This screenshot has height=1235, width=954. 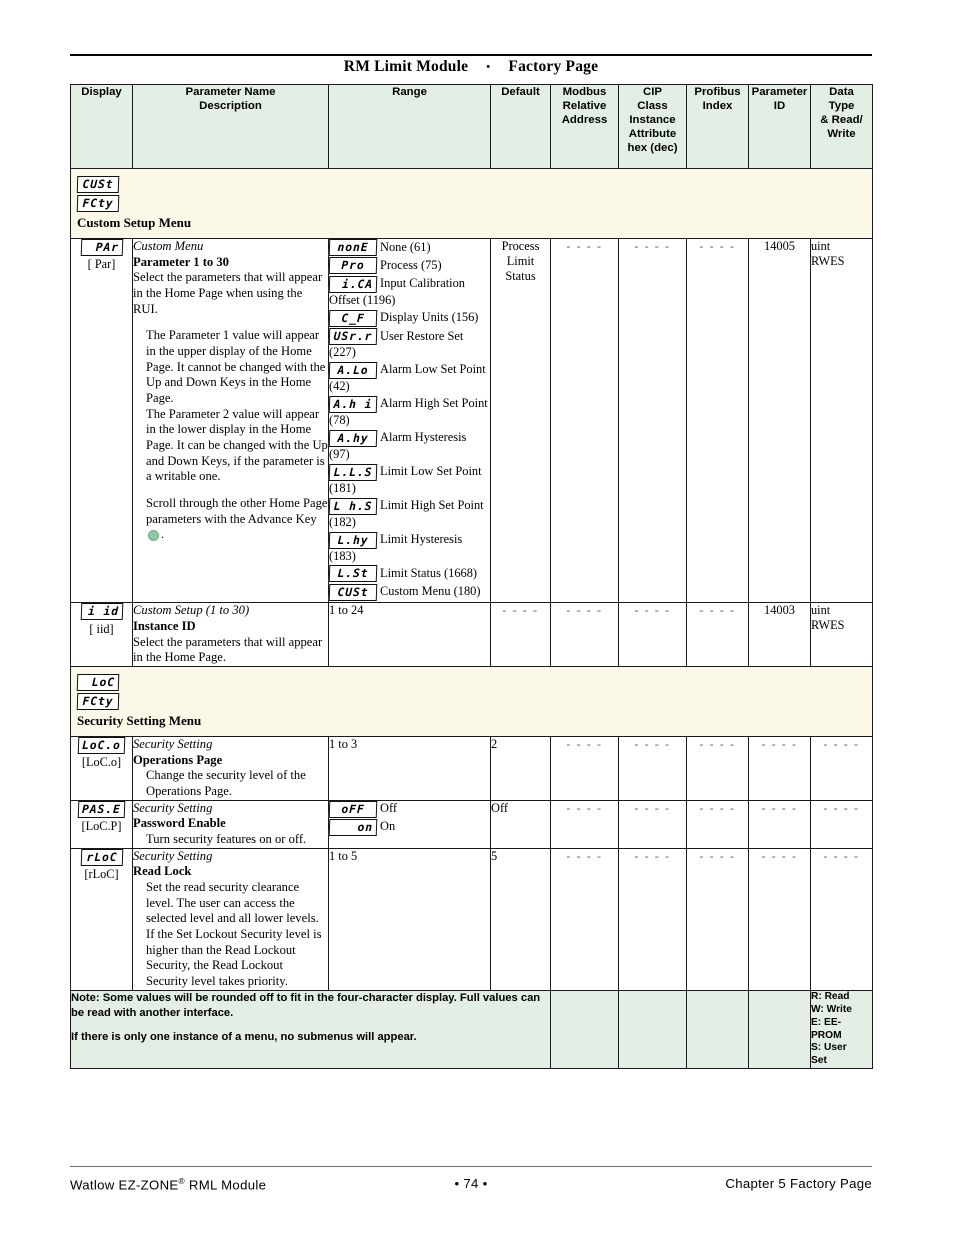 What do you see at coordinates (353, 438) in the screenshot?
I see `lcd-code-ahy: A.hy` at bounding box center [353, 438].